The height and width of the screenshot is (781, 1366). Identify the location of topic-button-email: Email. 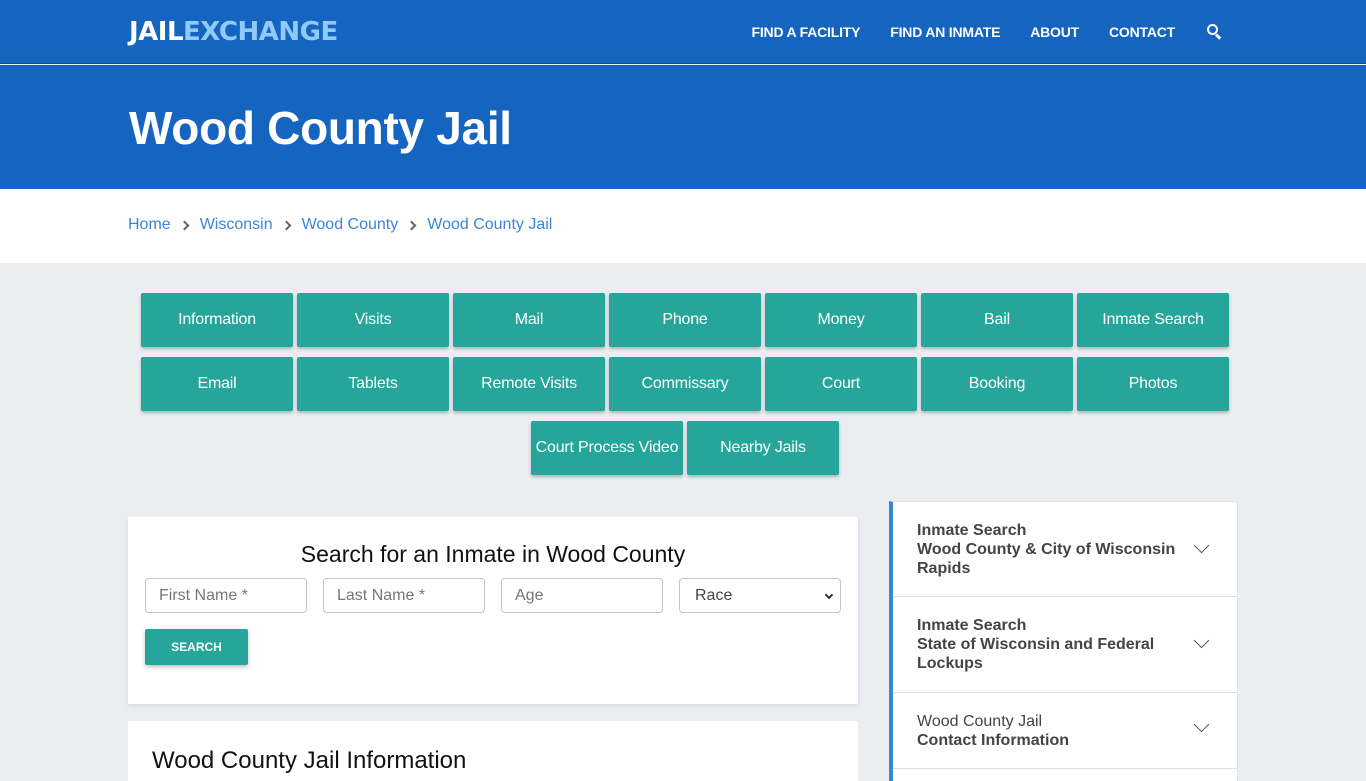
(217, 384).